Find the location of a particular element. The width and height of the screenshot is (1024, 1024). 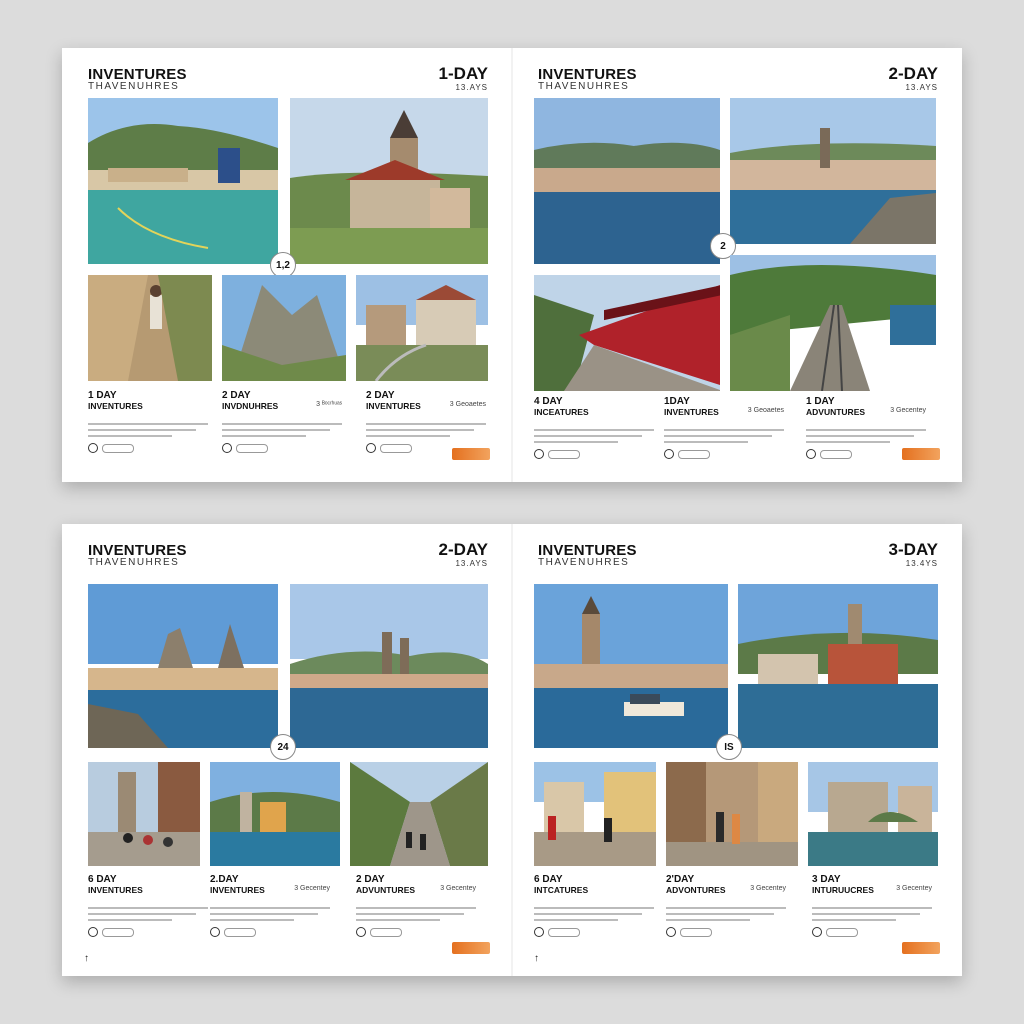

photo-canyon-path is located at coordinates (419, 814).